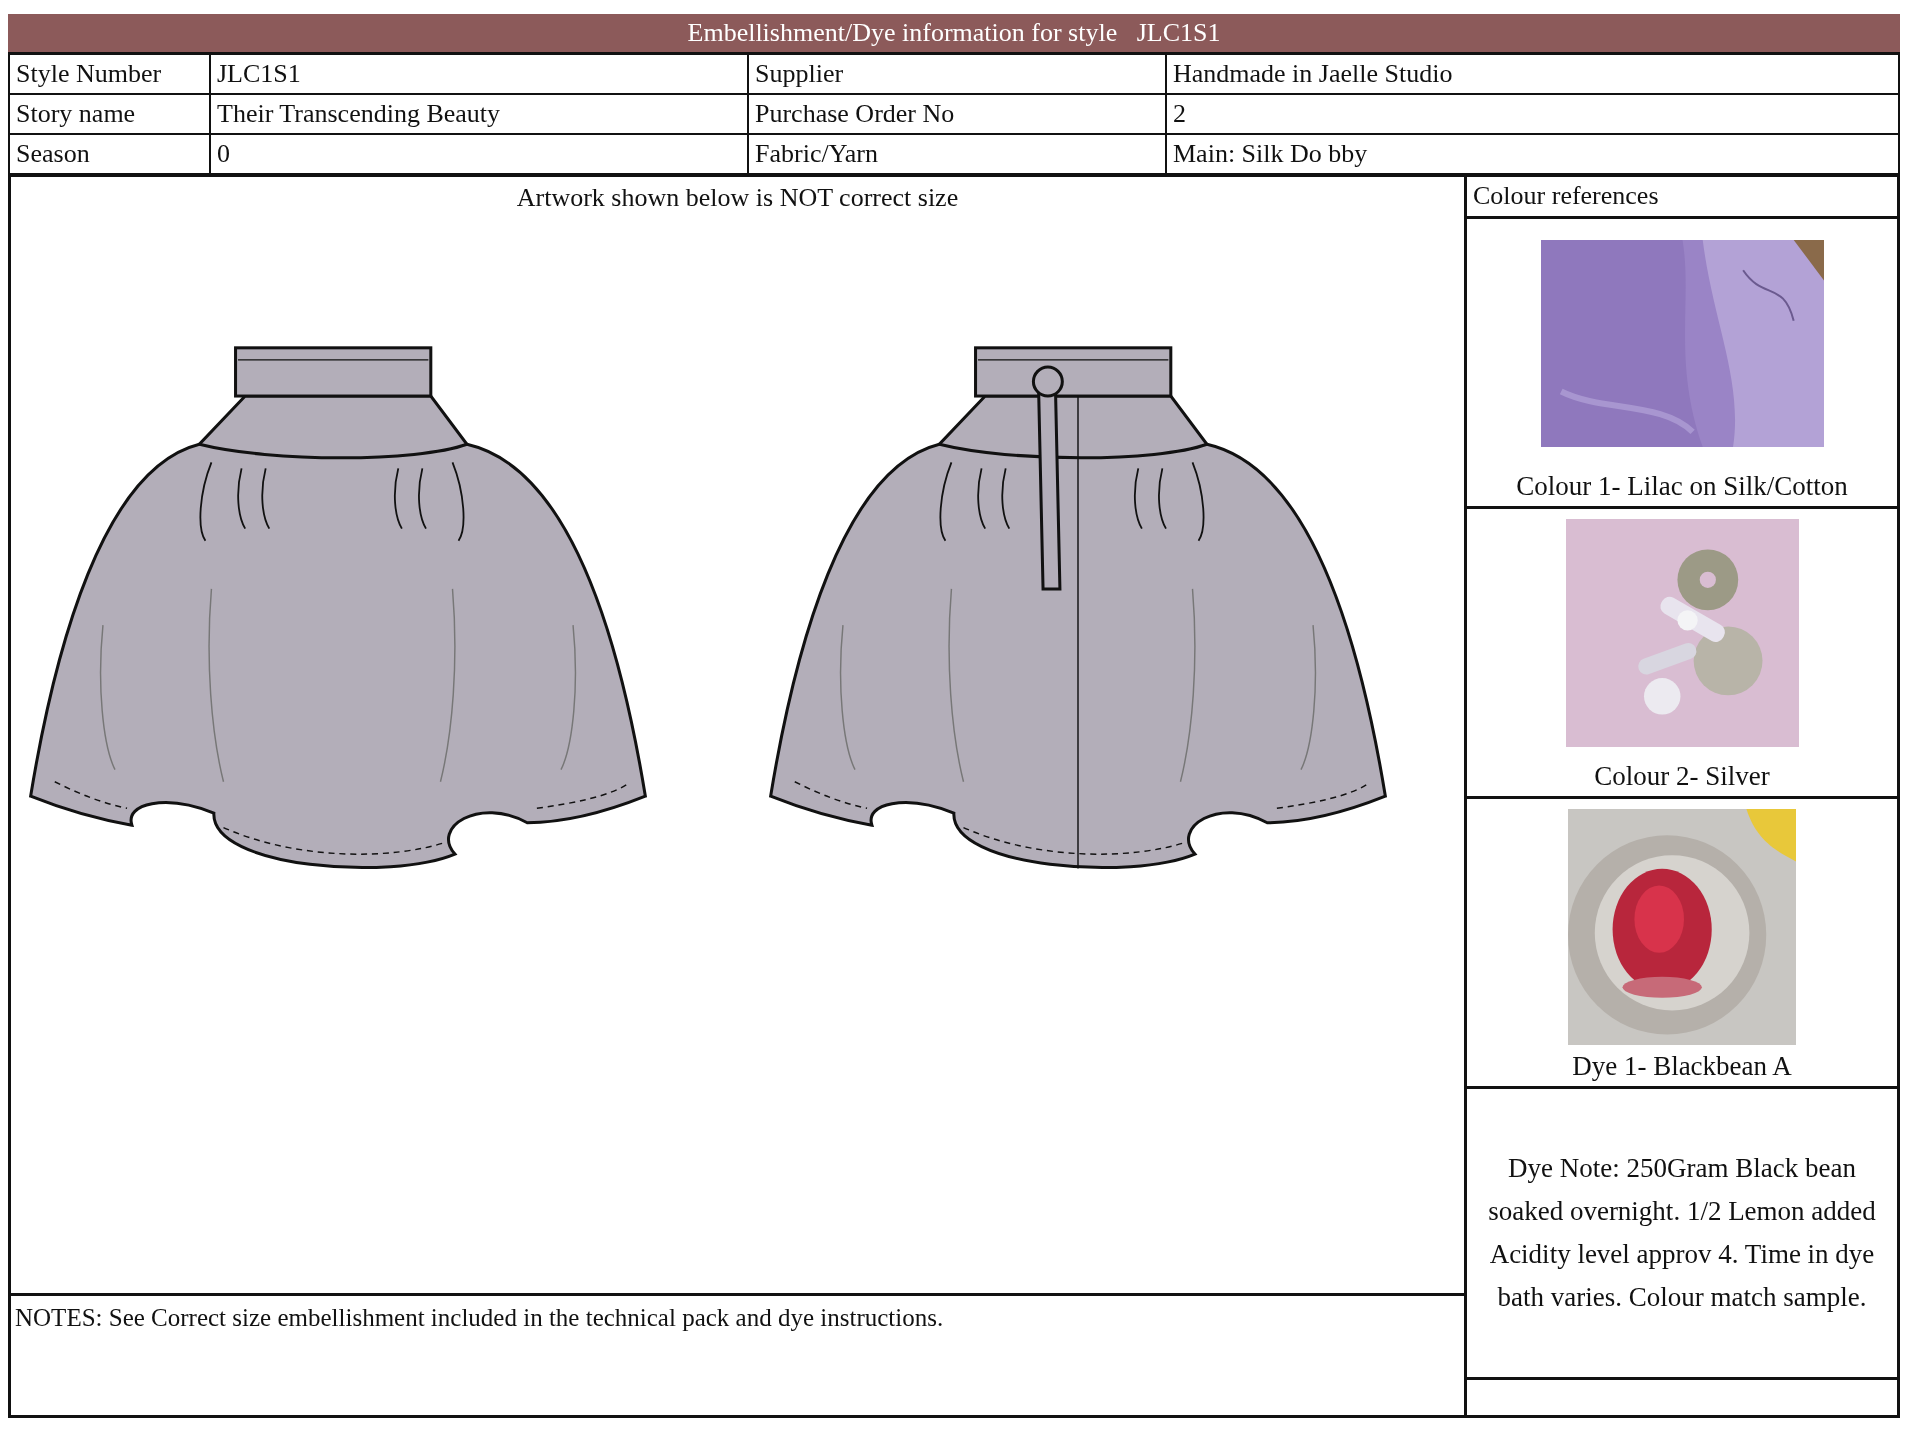  What do you see at coordinates (110, 154) in the screenshot?
I see `field-label: Season` at bounding box center [110, 154].